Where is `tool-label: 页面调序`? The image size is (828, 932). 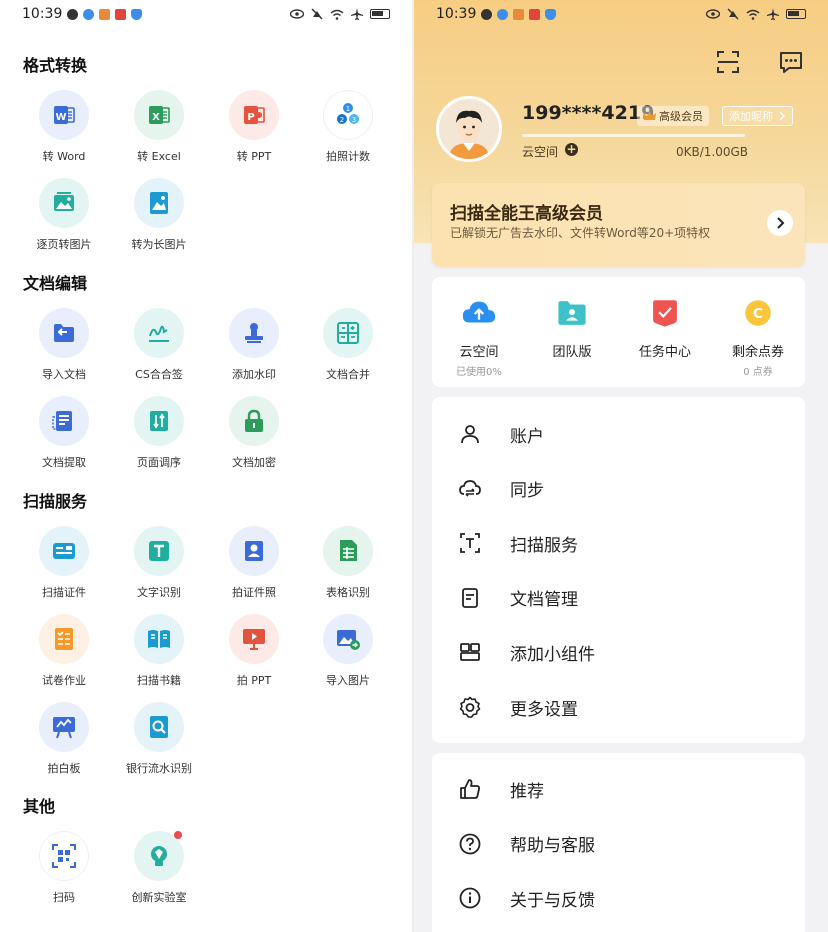 tool-label: 页面调序 is located at coordinates (159, 462).